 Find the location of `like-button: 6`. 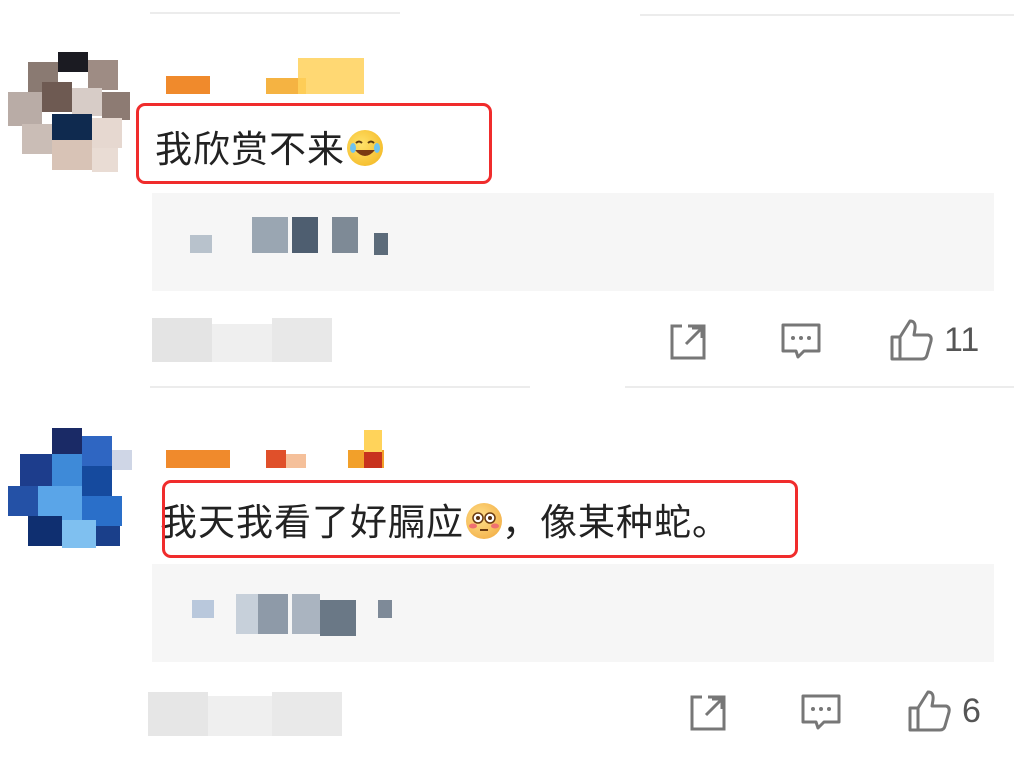

like-button: 6 is located at coordinates (943, 711).